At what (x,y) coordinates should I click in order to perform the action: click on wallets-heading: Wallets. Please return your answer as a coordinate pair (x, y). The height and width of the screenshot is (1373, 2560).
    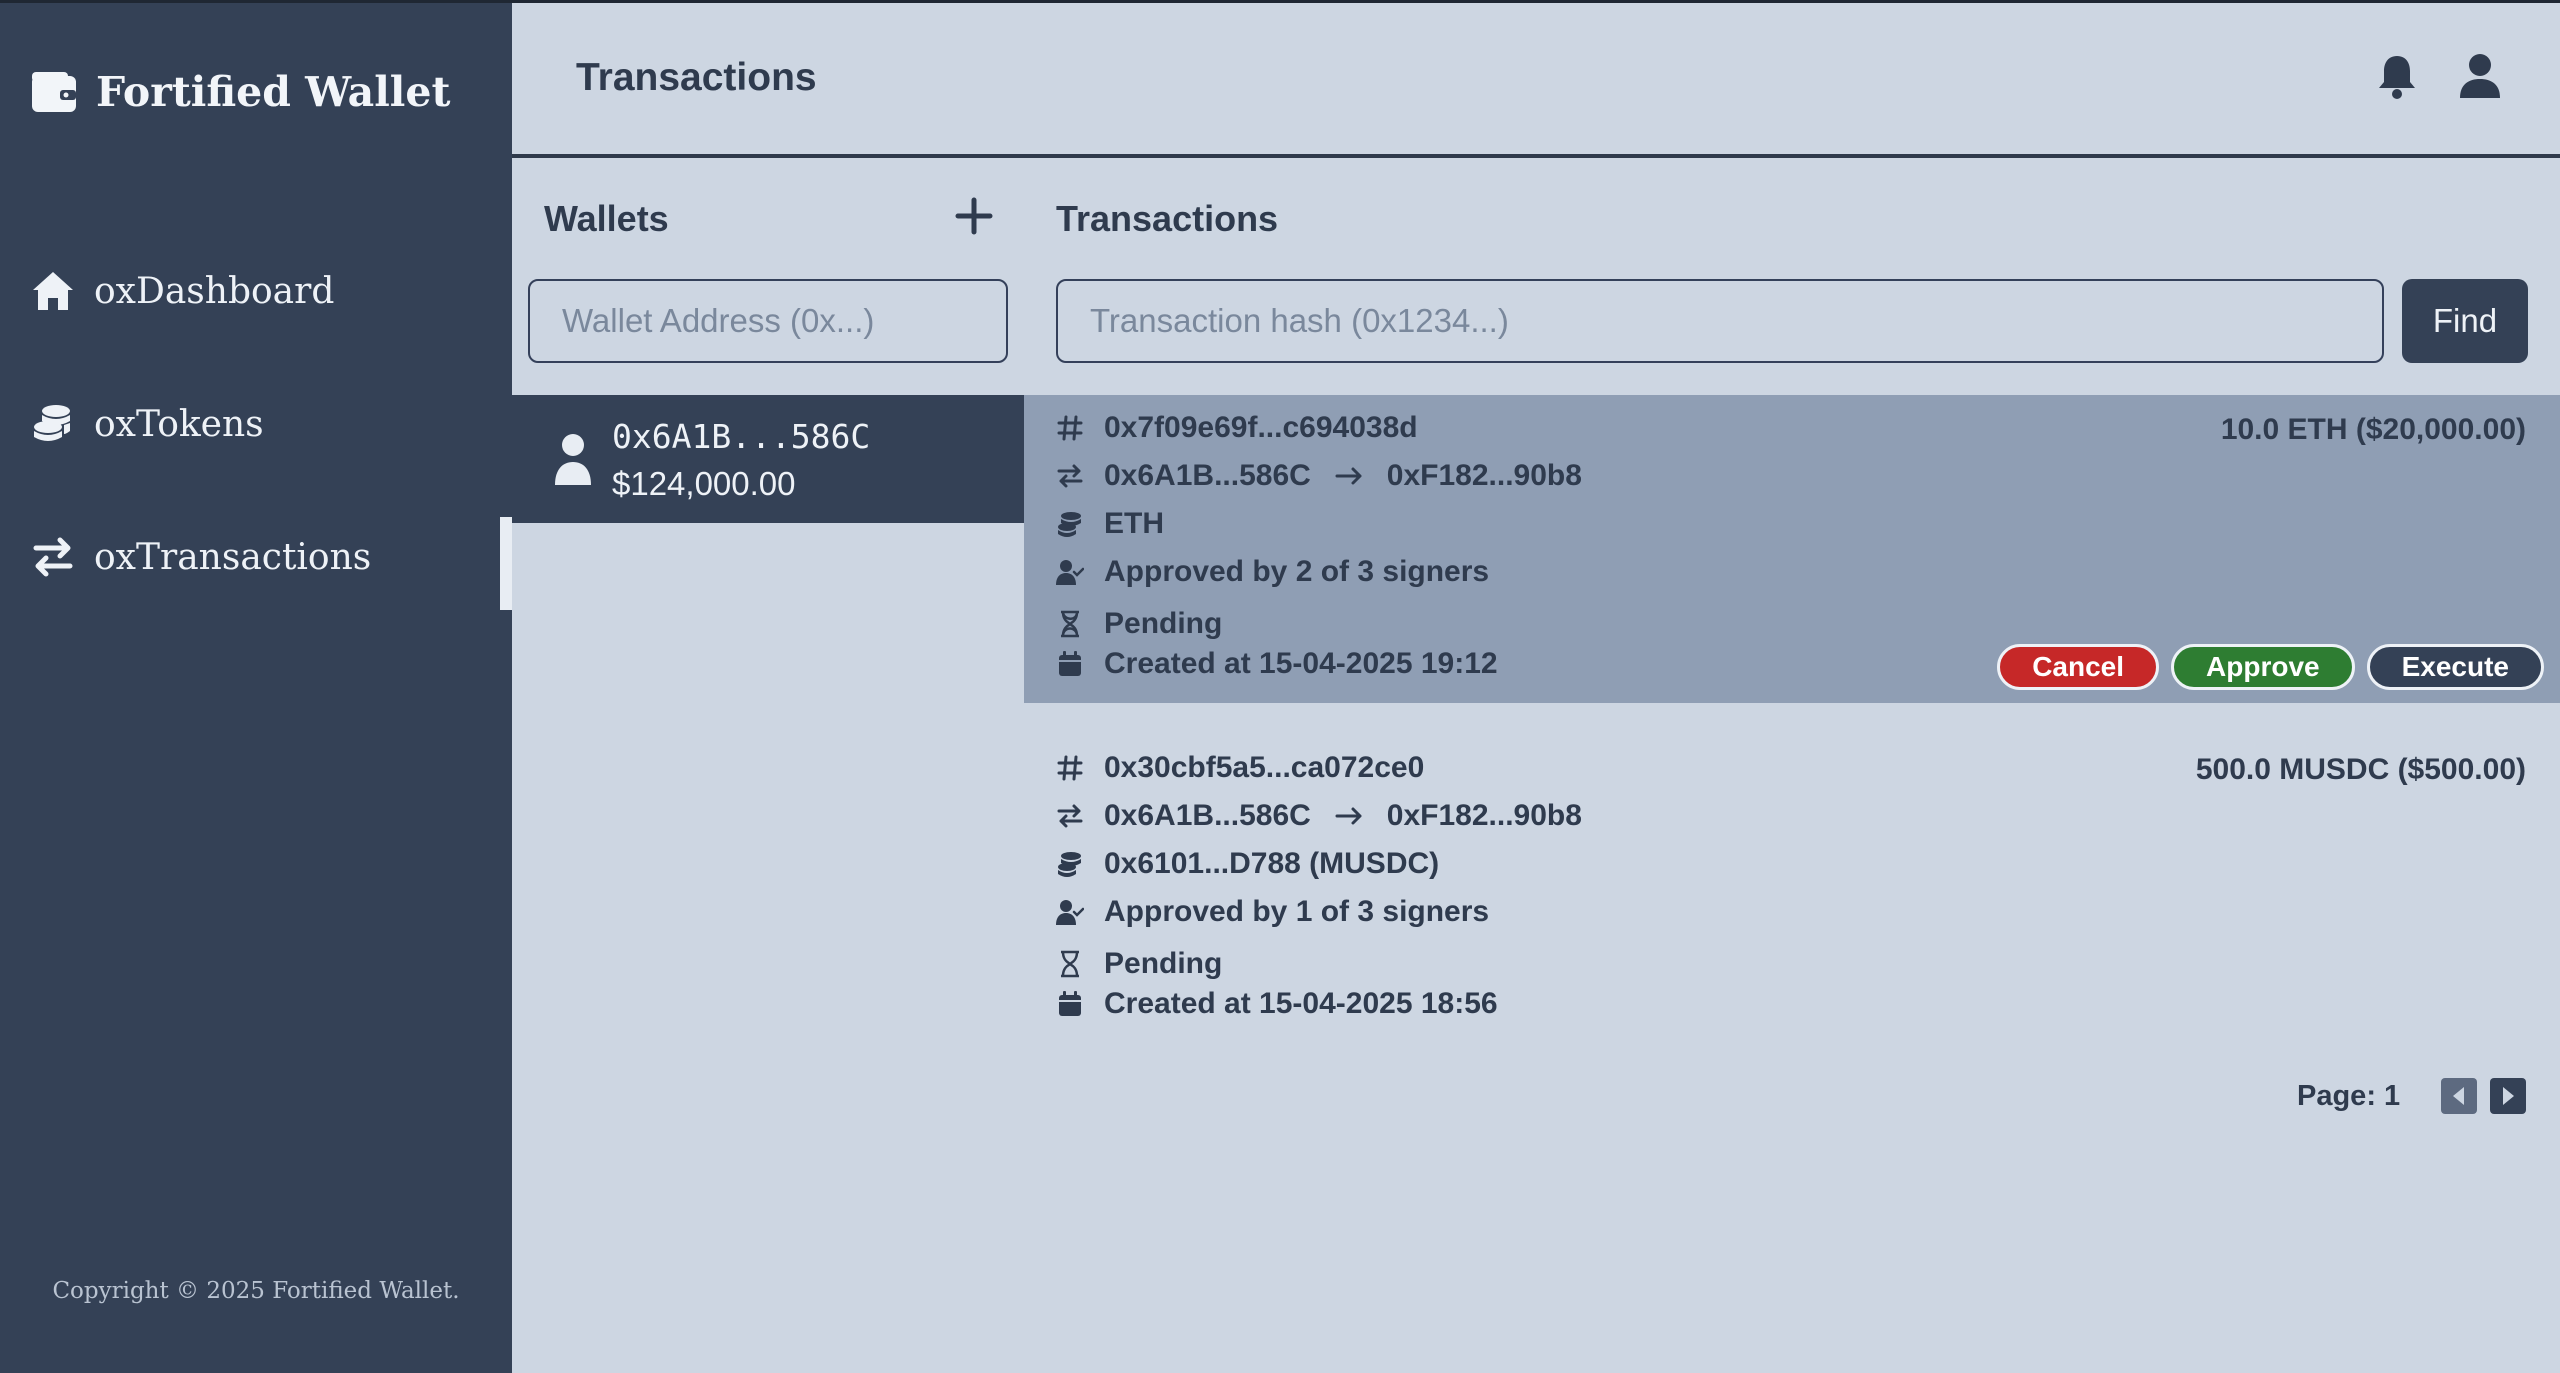
    Looking at the image, I should click on (606, 218).